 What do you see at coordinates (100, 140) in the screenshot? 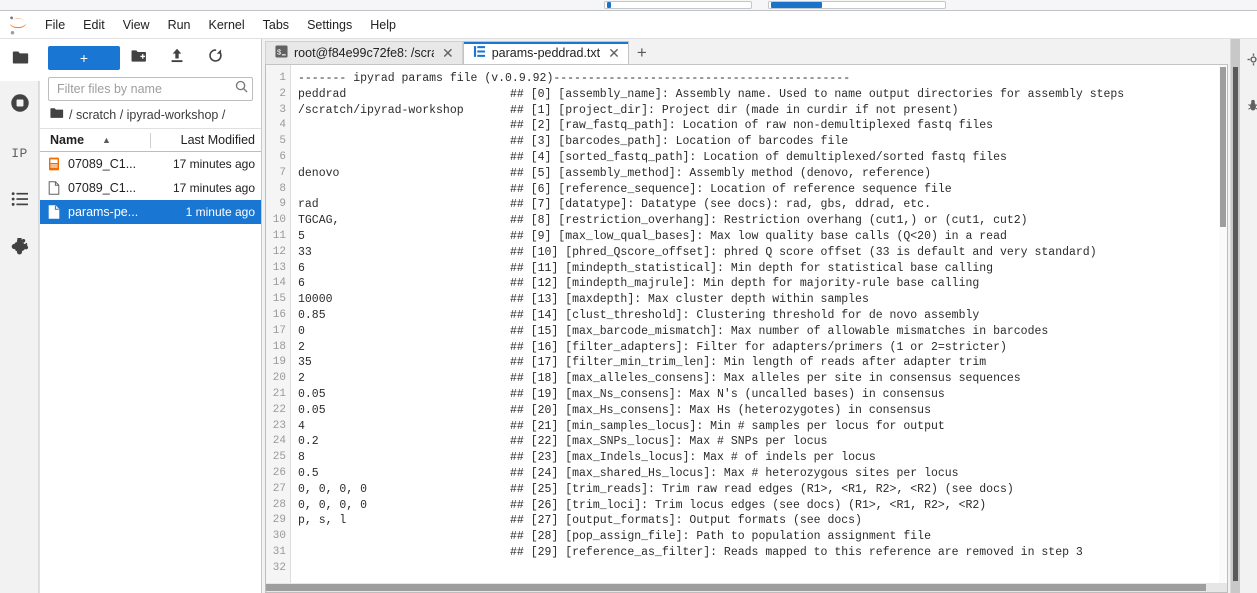
I see `column-header-name: Name ▲` at bounding box center [100, 140].